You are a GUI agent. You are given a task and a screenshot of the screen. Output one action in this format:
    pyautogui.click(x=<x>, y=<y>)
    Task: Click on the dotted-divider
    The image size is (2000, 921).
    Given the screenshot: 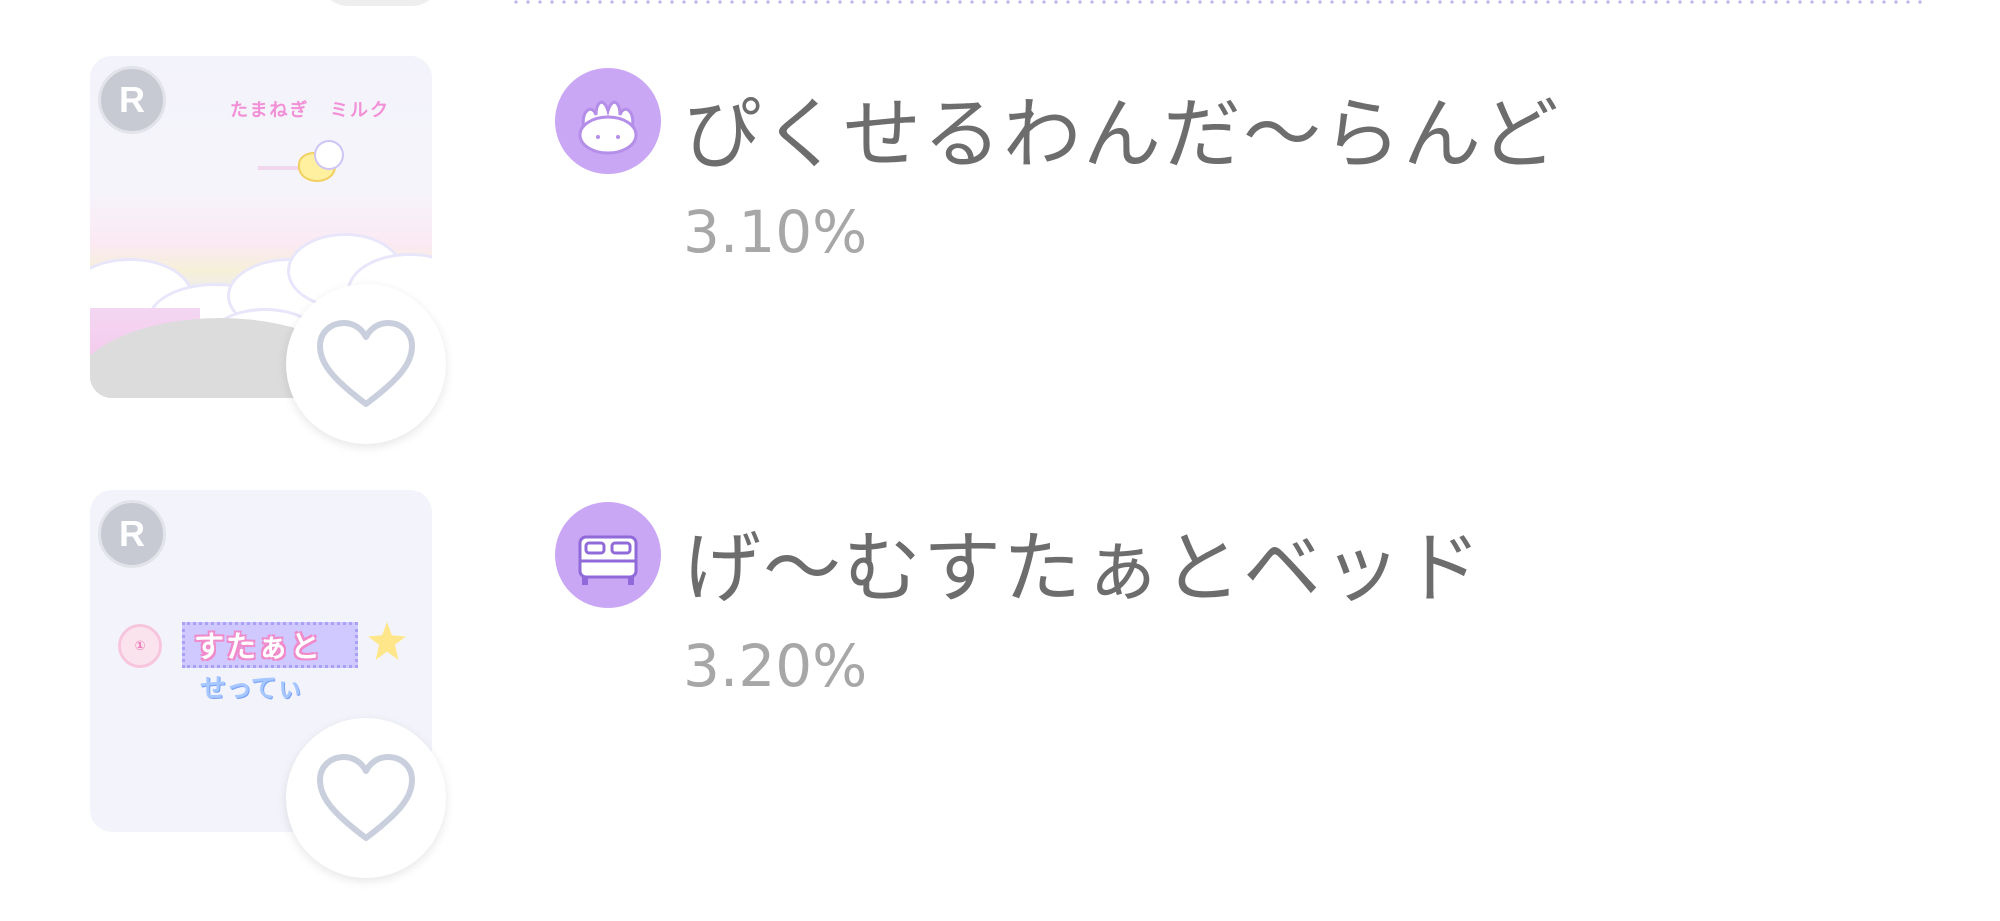 What is the action you would take?
    pyautogui.click(x=1220, y=2)
    